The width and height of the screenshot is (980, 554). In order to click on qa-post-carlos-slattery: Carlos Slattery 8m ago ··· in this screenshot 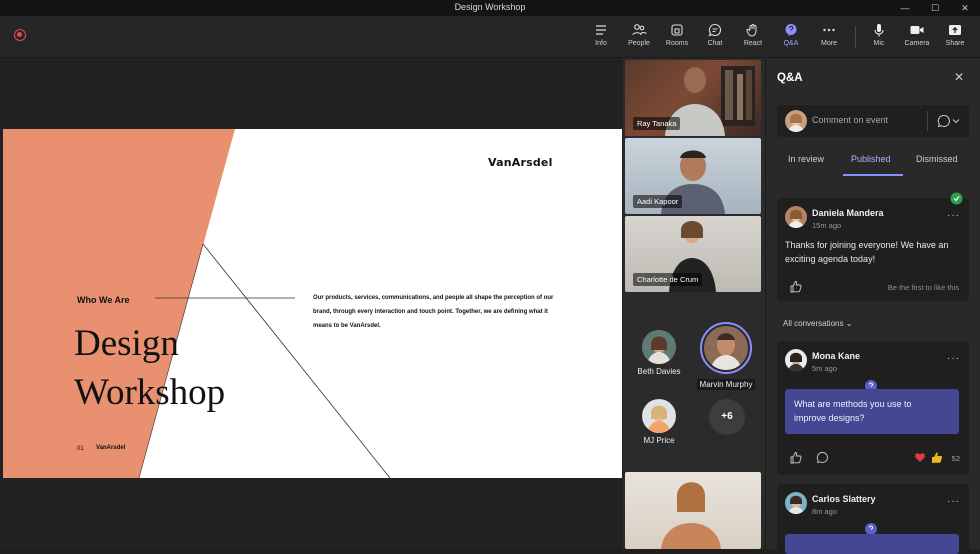, I will do `click(873, 519)`.